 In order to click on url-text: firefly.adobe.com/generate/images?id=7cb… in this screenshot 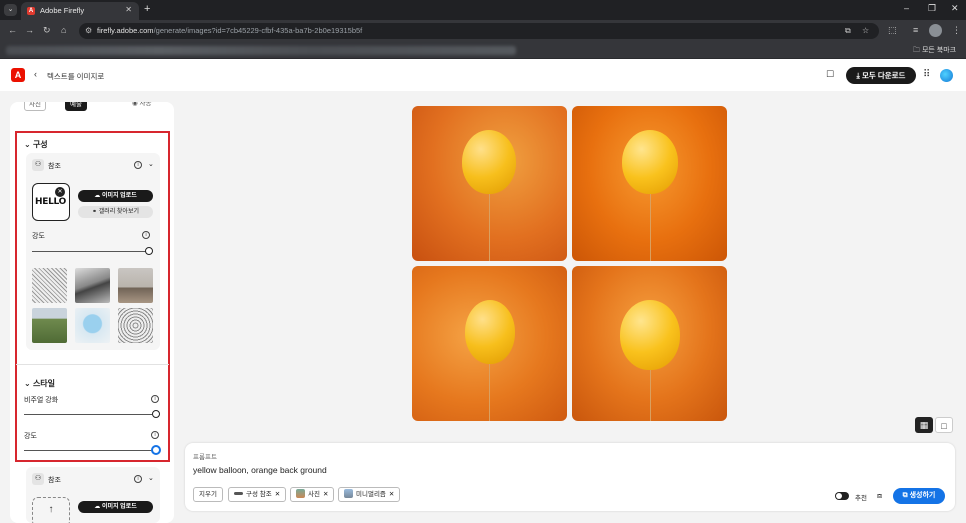, I will do `click(229, 30)`.